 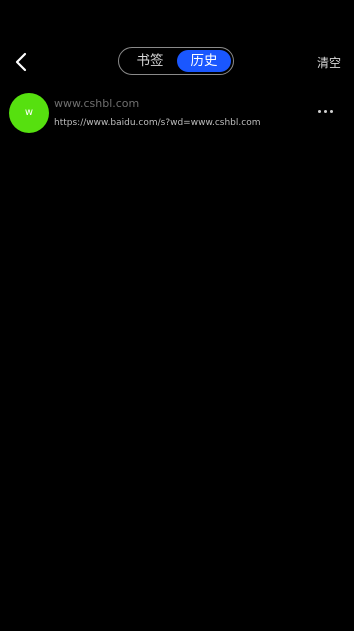 What do you see at coordinates (204, 61) in the screenshot?
I see `tab-history: 历史` at bounding box center [204, 61].